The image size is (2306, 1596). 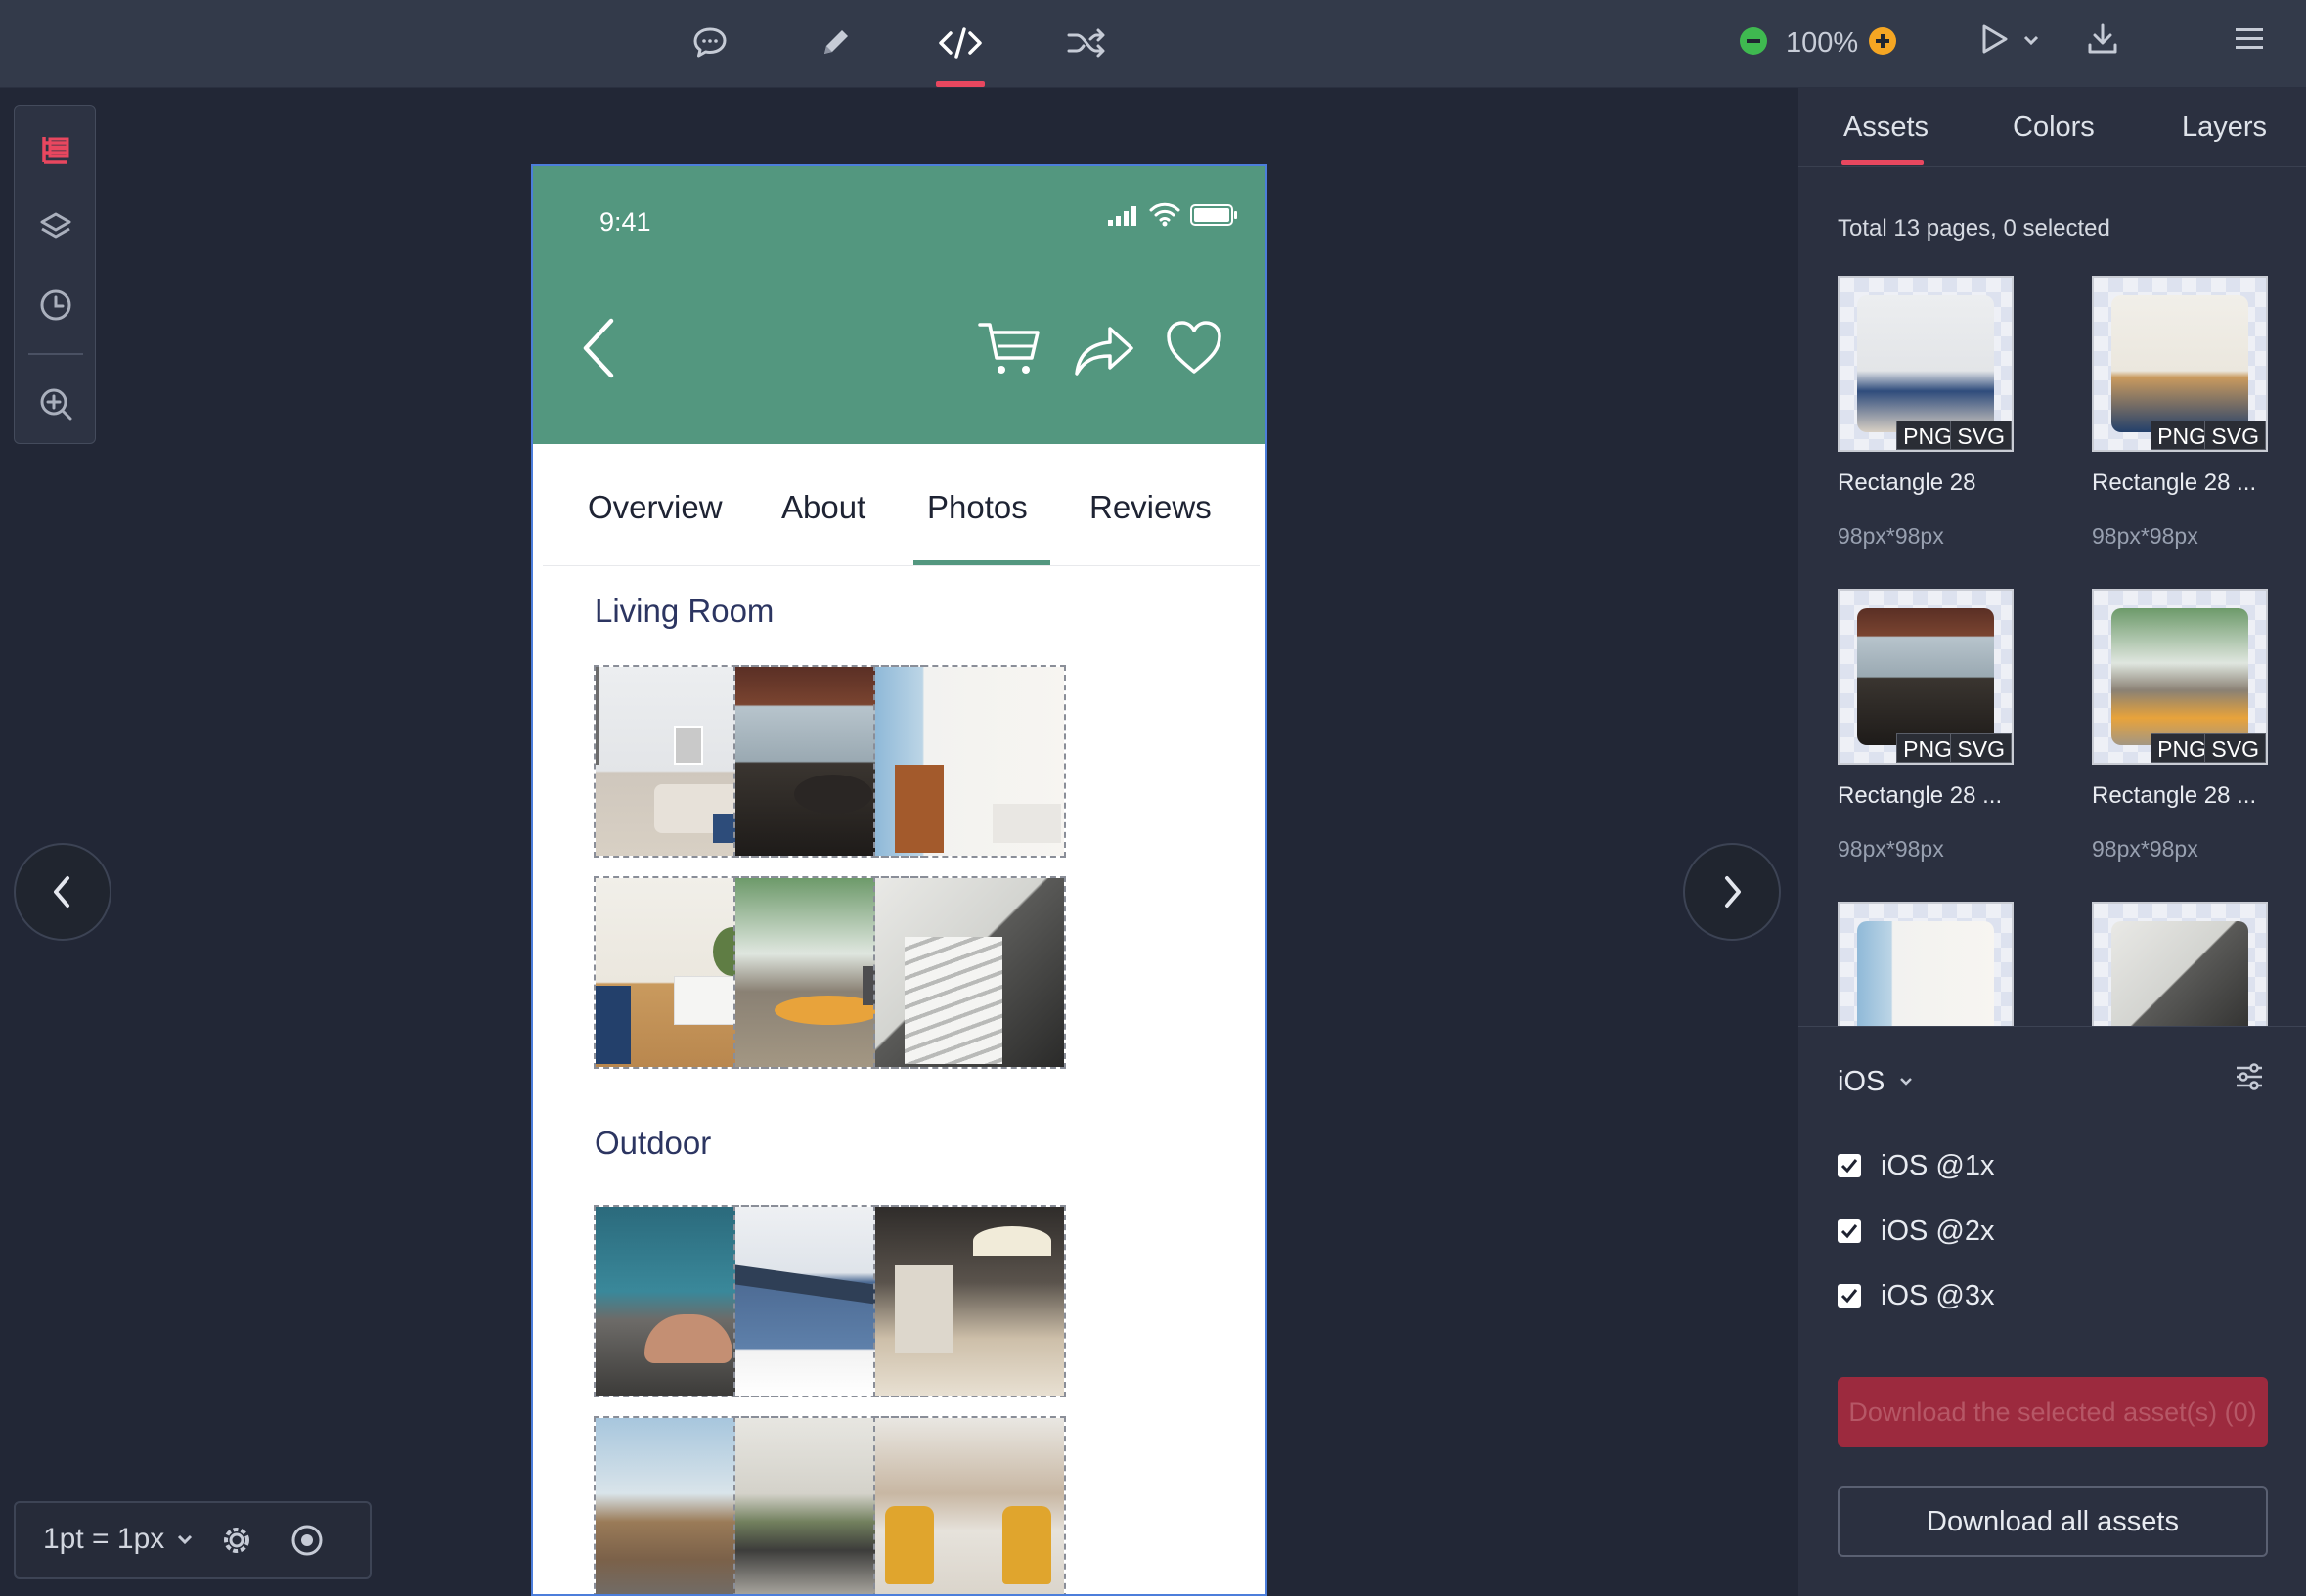 I want to click on shuffle-icon, so click(x=1086, y=43).